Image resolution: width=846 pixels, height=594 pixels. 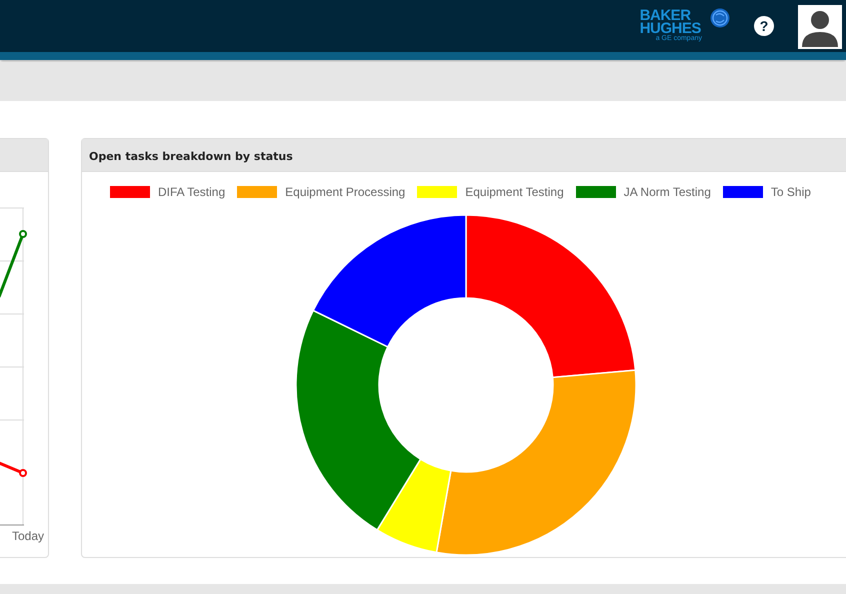 I want to click on legend-label: To Ship, so click(x=790, y=192).